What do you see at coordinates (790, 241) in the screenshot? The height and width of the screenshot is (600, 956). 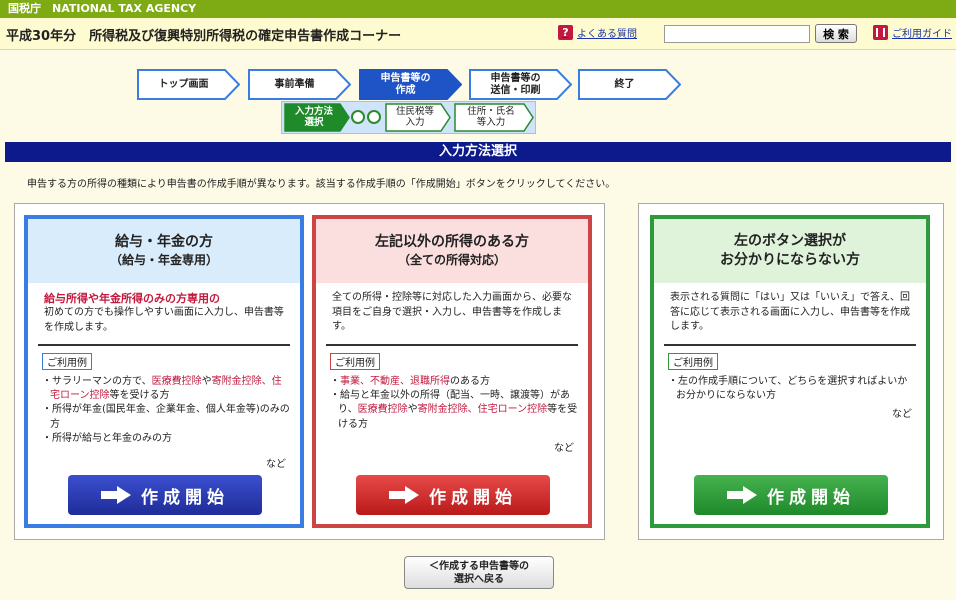 I see `card-title: 左のボタン選択が` at bounding box center [790, 241].